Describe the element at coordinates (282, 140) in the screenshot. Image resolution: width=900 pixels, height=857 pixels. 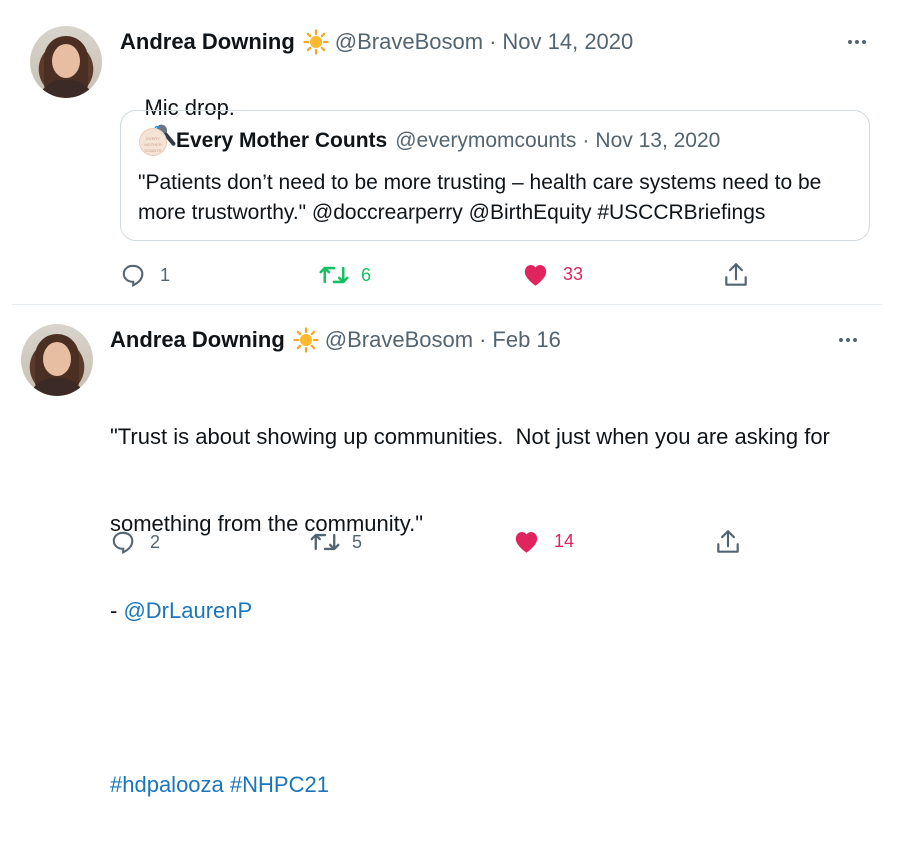
I see `quoted-author-name: Every Mother Counts` at that location.